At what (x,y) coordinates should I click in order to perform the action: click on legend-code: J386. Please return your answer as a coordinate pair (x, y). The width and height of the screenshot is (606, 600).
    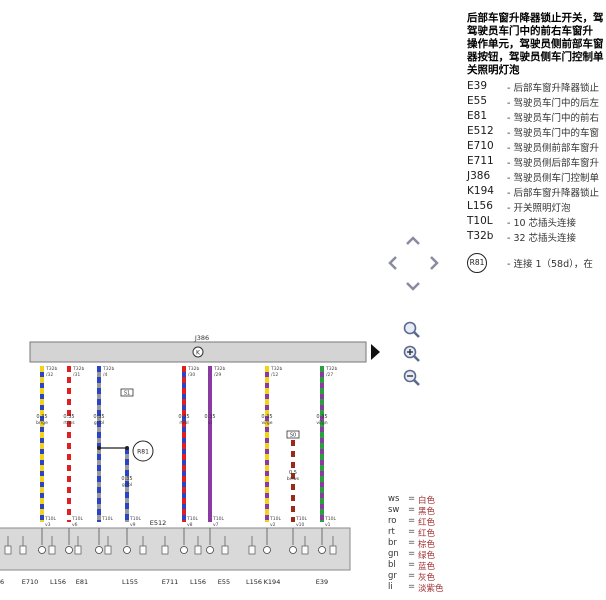
    Looking at the image, I should click on (479, 176).